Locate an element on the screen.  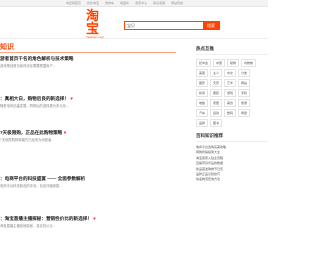
tag-item: 纪中会 is located at coordinates (204, 63).